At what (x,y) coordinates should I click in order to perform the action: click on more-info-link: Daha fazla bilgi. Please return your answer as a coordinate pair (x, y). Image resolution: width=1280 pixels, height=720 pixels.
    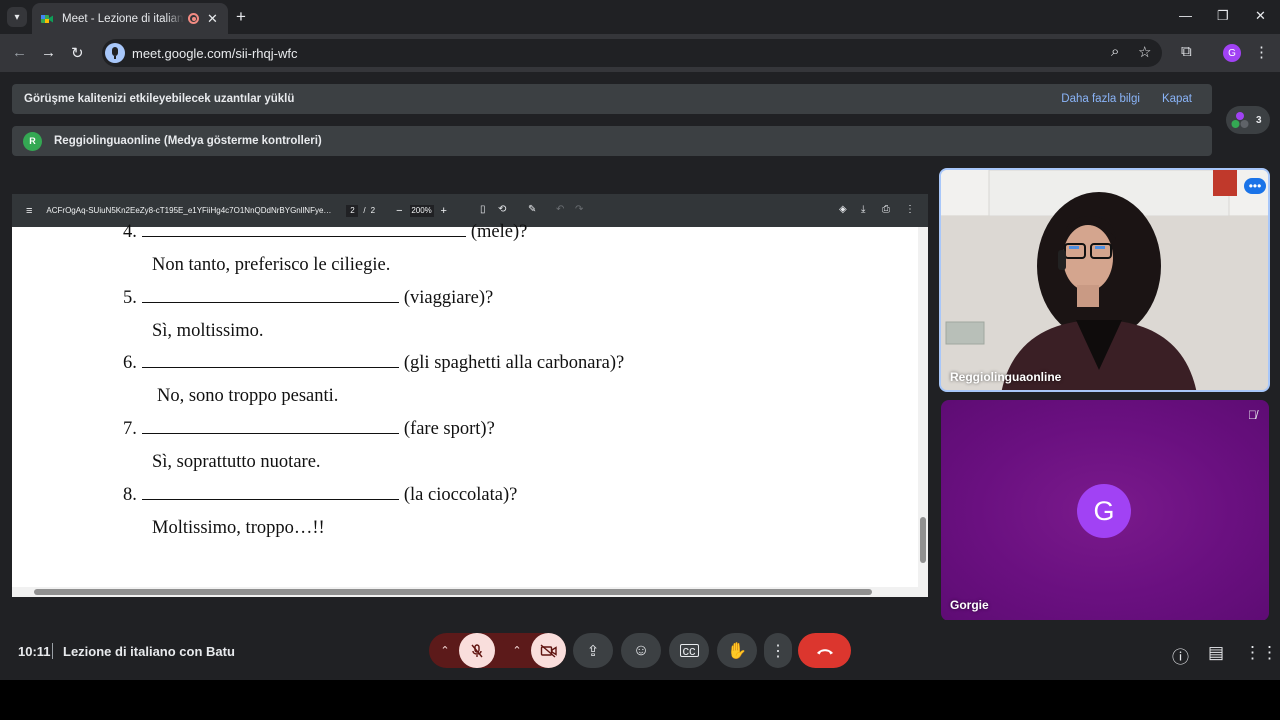
    Looking at the image, I should click on (1100, 99).